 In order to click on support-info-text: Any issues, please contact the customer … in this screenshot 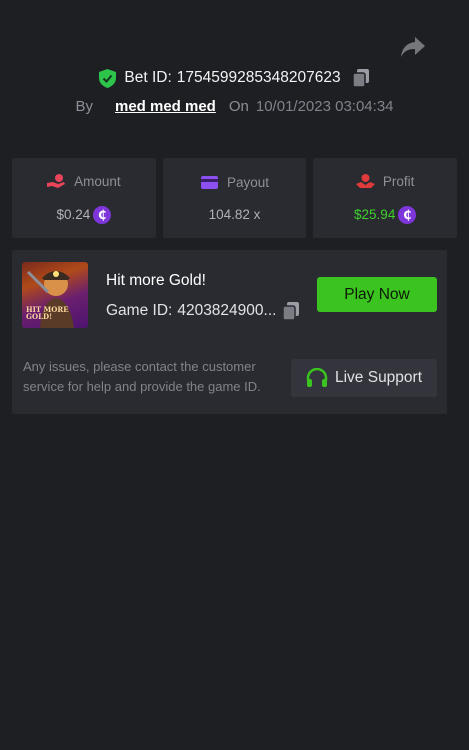, I will do `click(142, 376)`.